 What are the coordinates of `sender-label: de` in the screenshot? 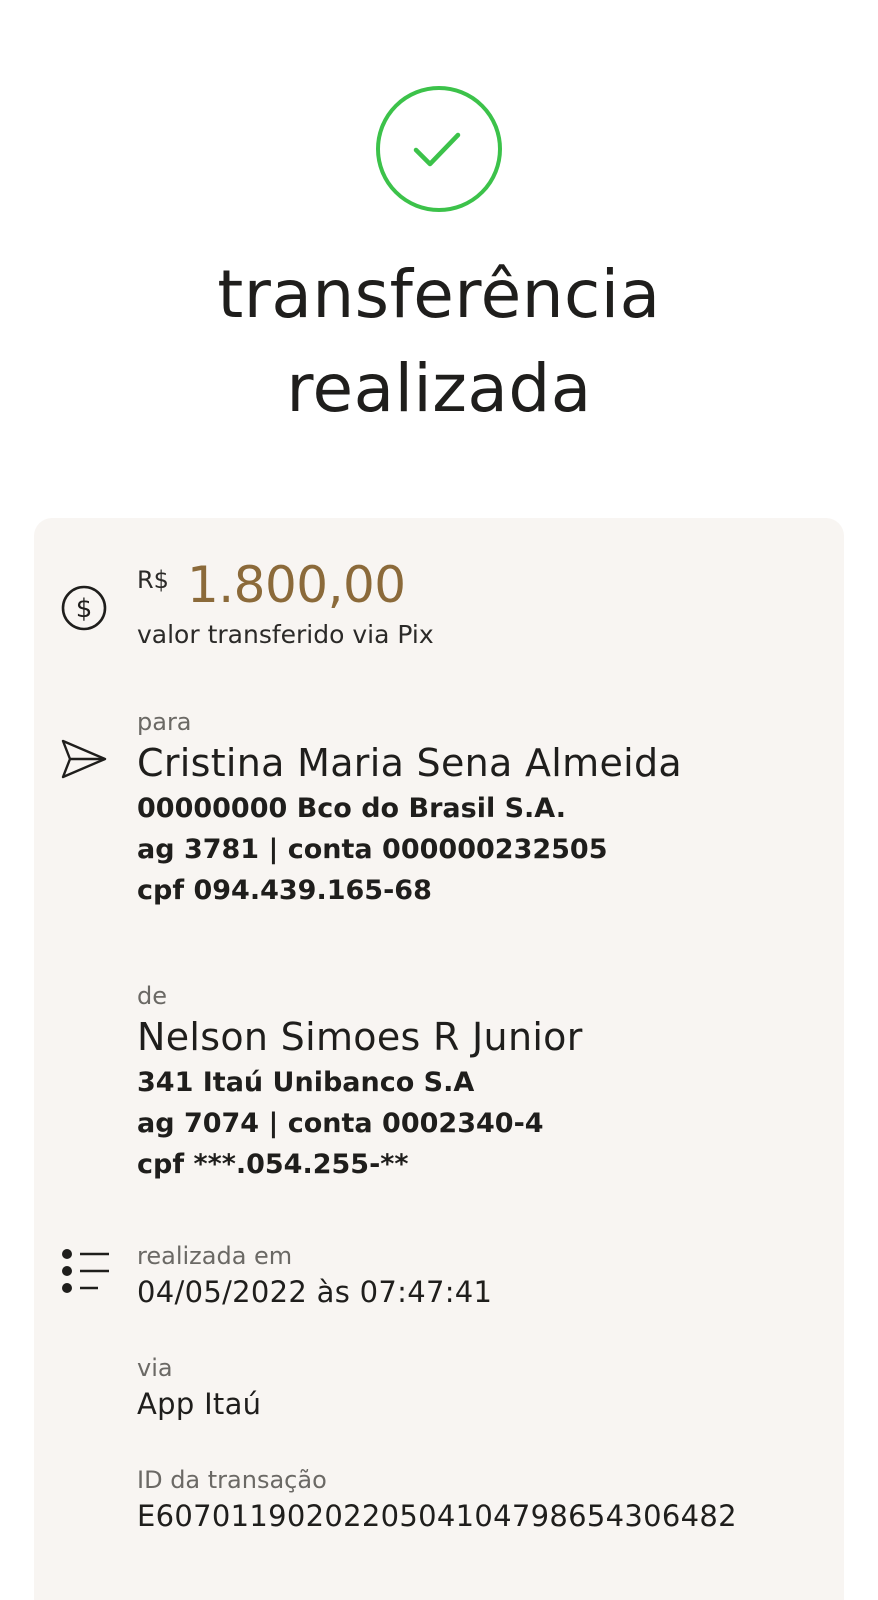 It's located at (152, 996).